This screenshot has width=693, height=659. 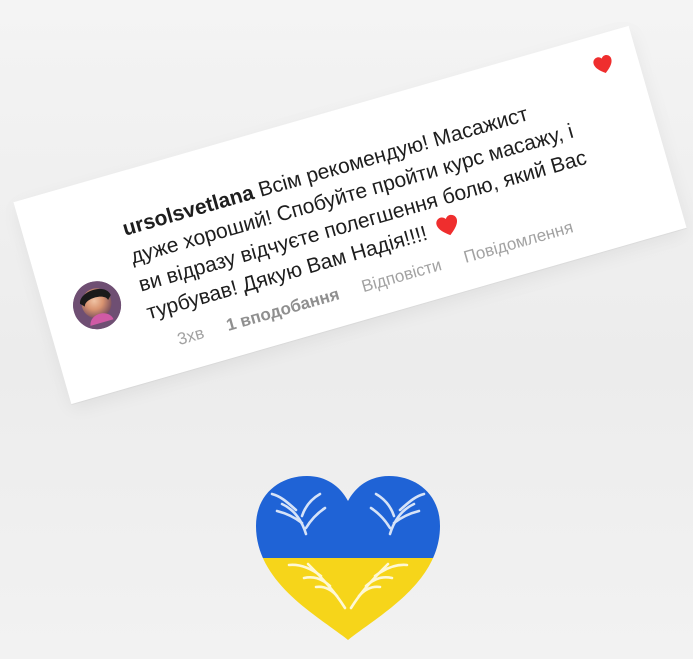 What do you see at coordinates (447, 226) in the screenshot?
I see `inline-heart-icon` at bounding box center [447, 226].